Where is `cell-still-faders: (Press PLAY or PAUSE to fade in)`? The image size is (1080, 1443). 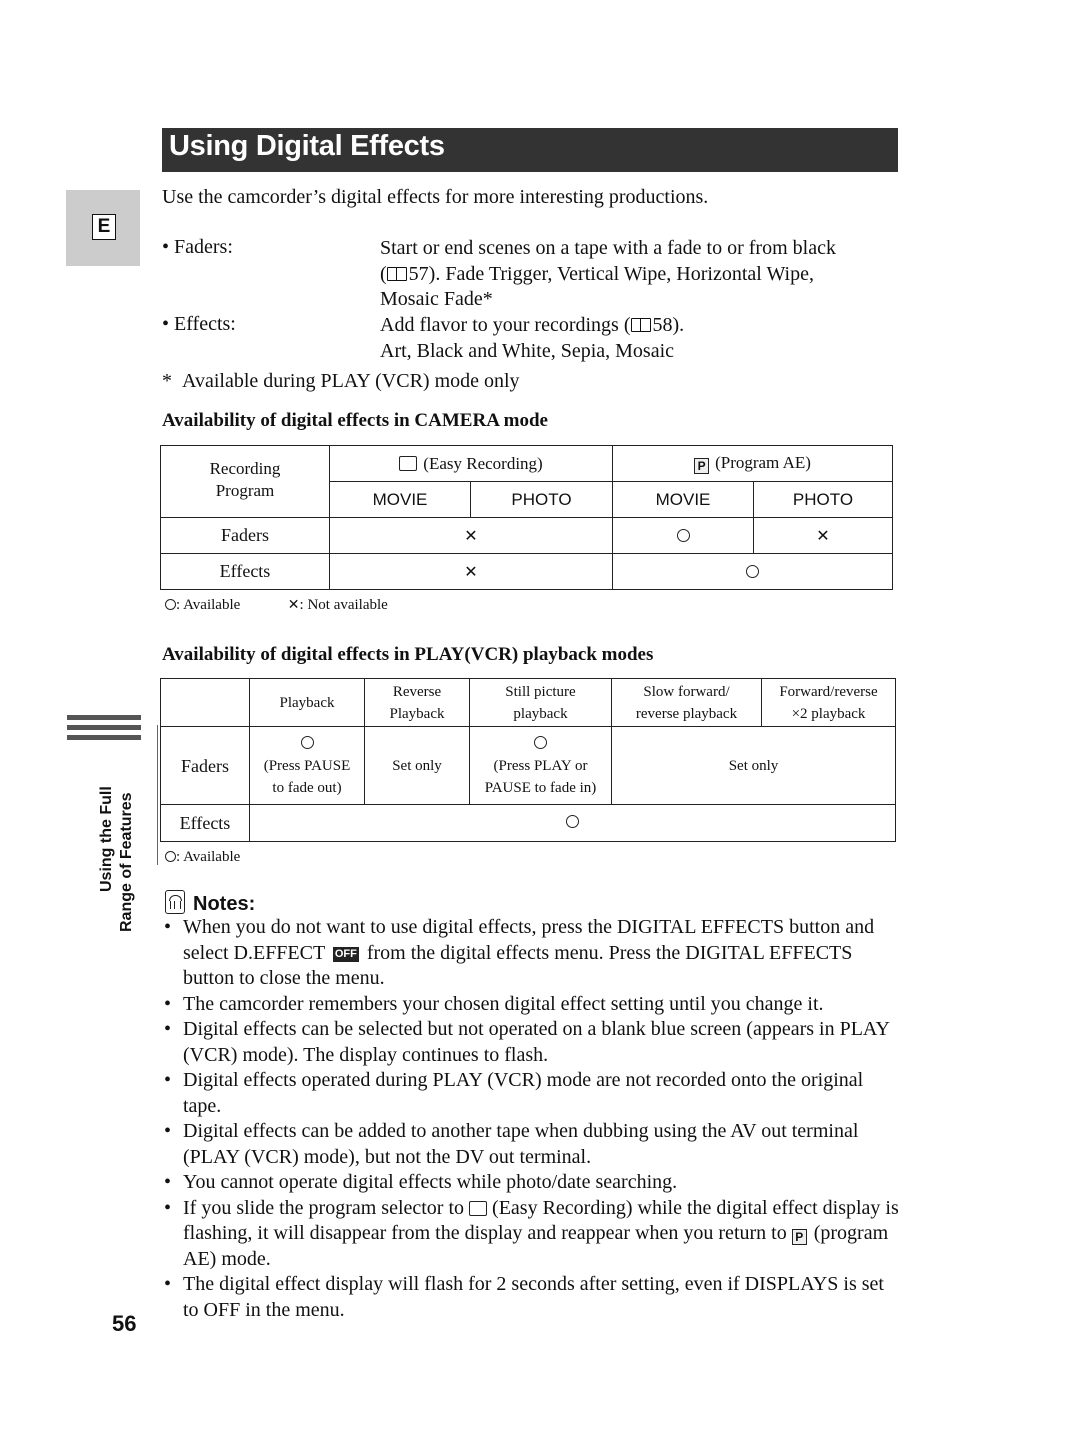 cell-still-faders: (Press PLAY or PAUSE to fade in) is located at coordinates (540, 765).